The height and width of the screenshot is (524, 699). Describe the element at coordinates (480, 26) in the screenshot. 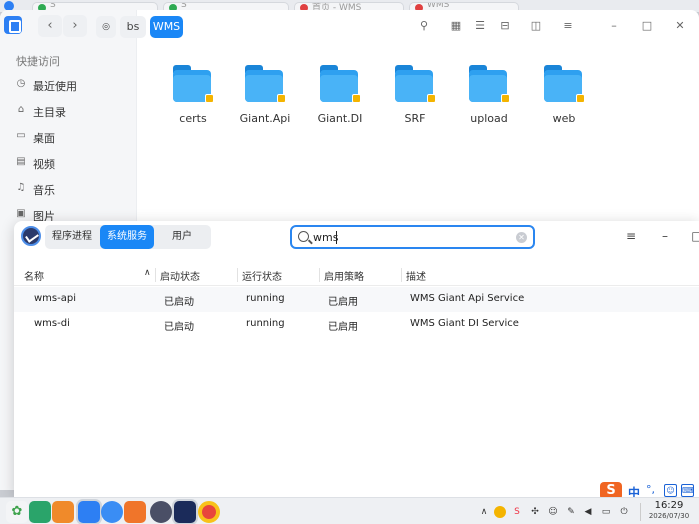

I see `list-view-icon: ☰` at that location.